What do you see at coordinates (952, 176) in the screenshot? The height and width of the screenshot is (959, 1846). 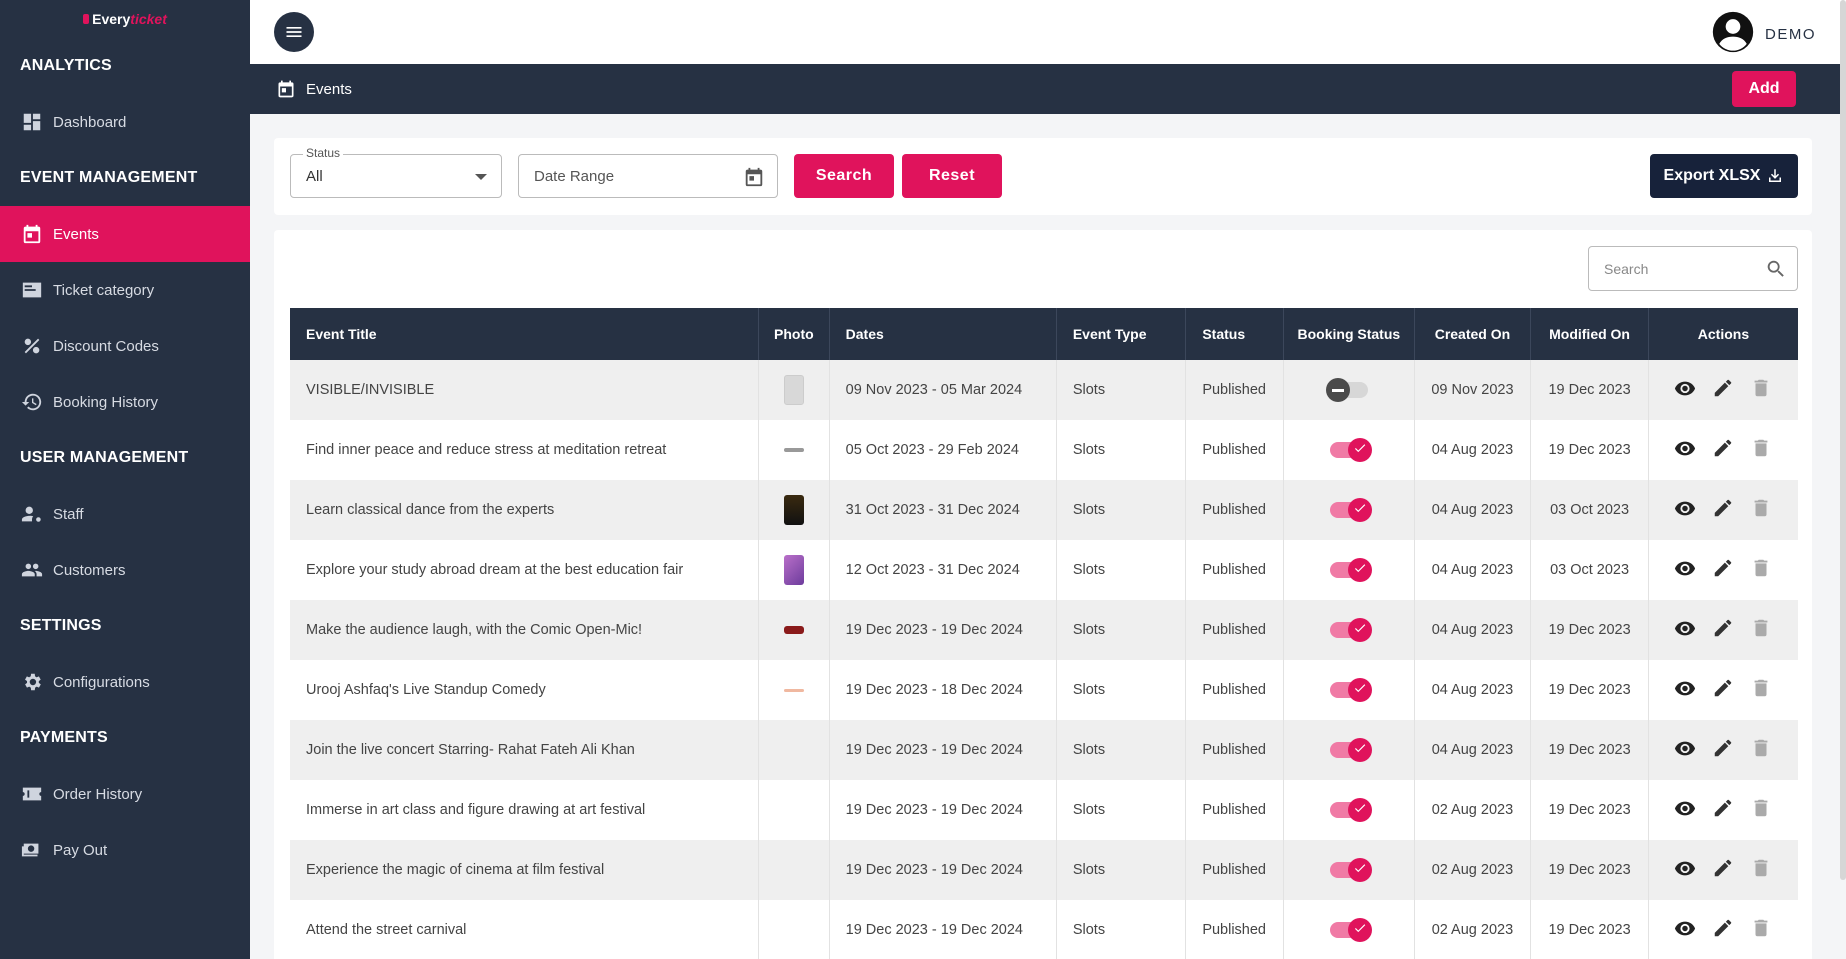 I see `reset-button: Reset` at bounding box center [952, 176].